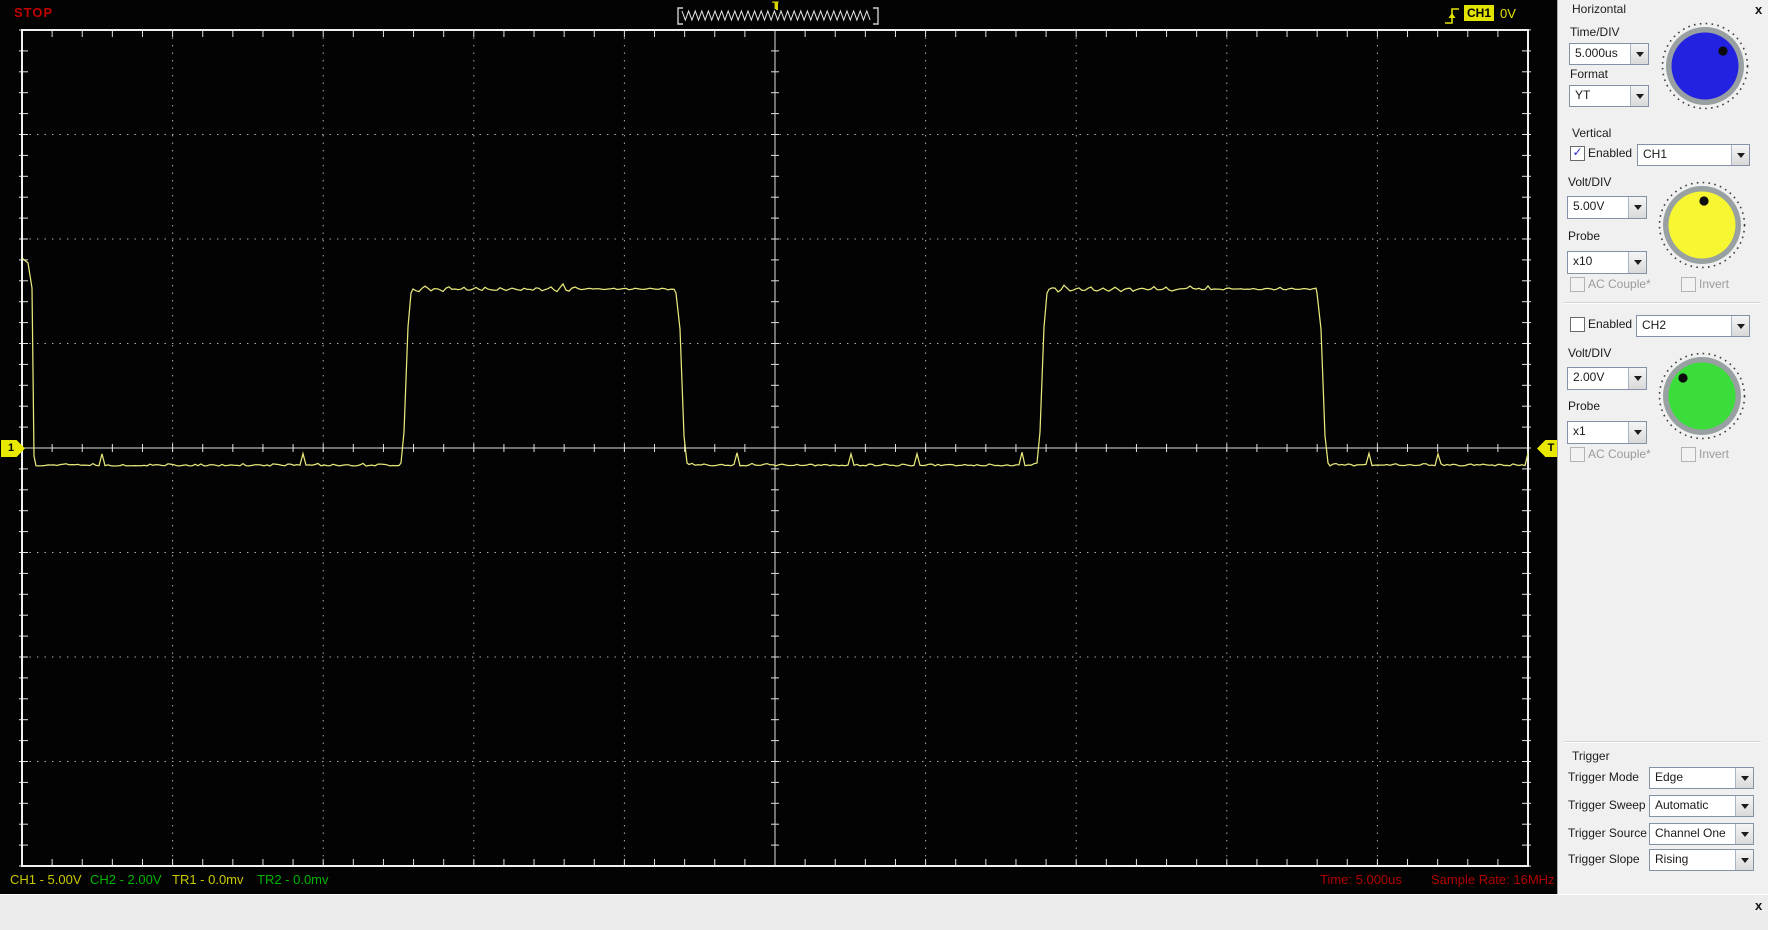 Image resolution: width=1768 pixels, height=930 pixels. Describe the element at coordinates (1596, 53) in the screenshot. I see `time-div-value: 5.000us` at that location.